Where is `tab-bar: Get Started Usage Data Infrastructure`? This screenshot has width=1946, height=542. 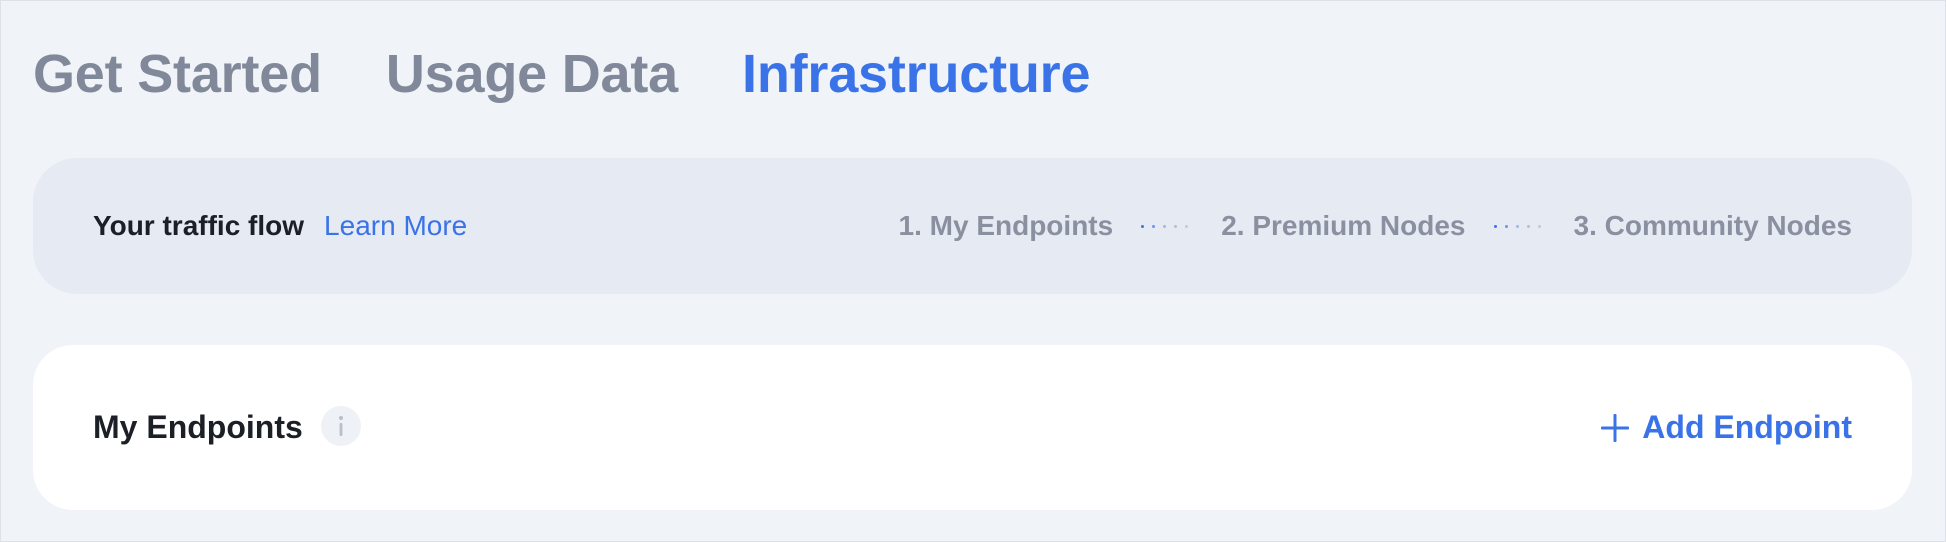
tab-bar: Get Started Usage Data Infrastructure is located at coordinates (561, 74).